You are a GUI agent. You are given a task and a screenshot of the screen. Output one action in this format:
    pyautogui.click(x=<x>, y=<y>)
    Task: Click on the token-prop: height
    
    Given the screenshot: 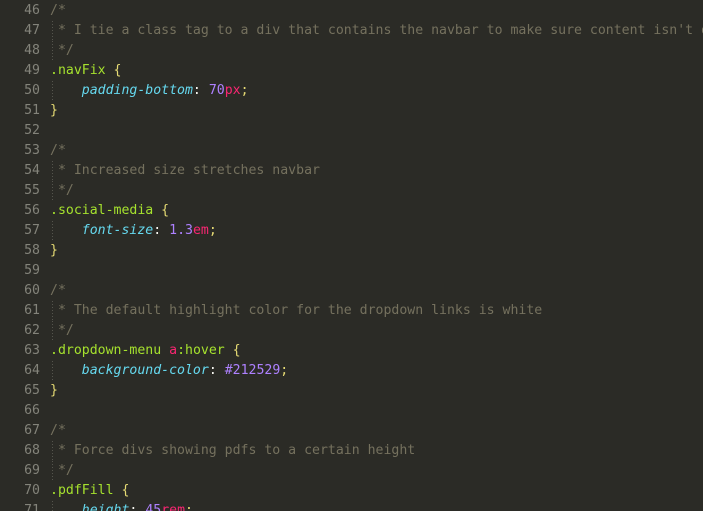 What is the action you would take?
    pyautogui.click(x=105, y=507)
    